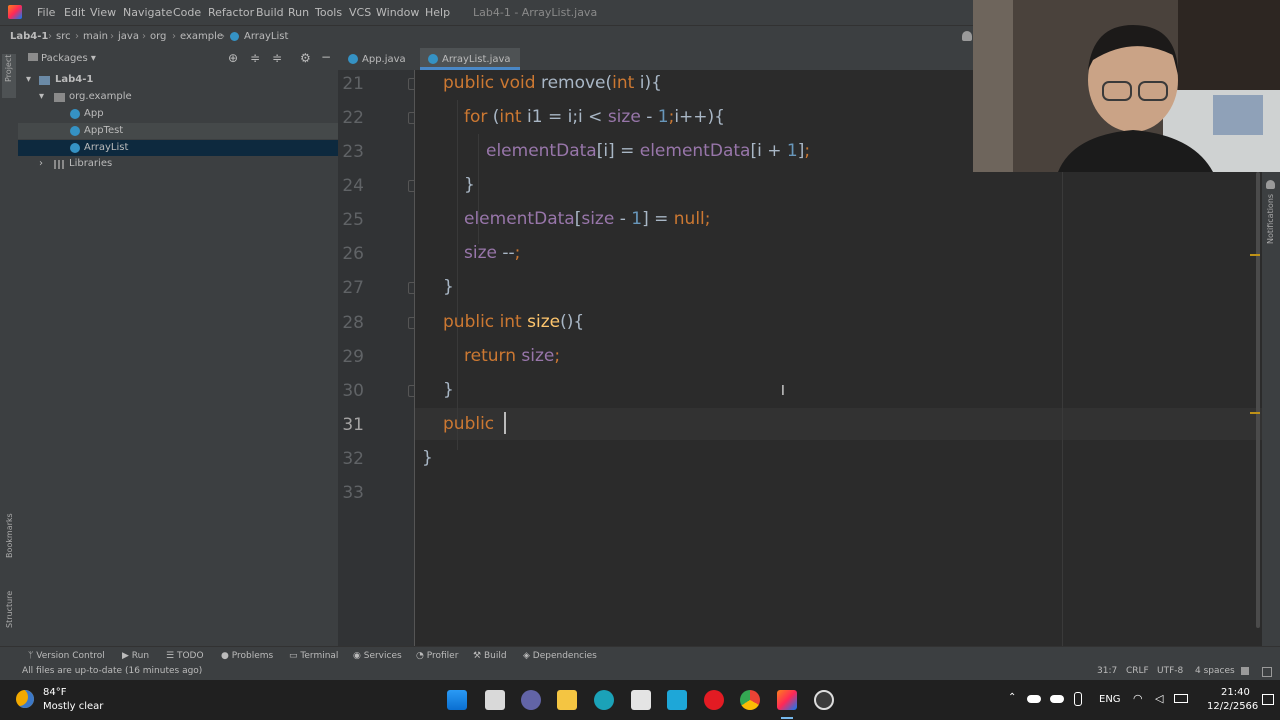 This screenshot has height=720, width=1280. Describe the element at coordinates (187, 12) in the screenshot. I see `menu-code: Code` at that location.